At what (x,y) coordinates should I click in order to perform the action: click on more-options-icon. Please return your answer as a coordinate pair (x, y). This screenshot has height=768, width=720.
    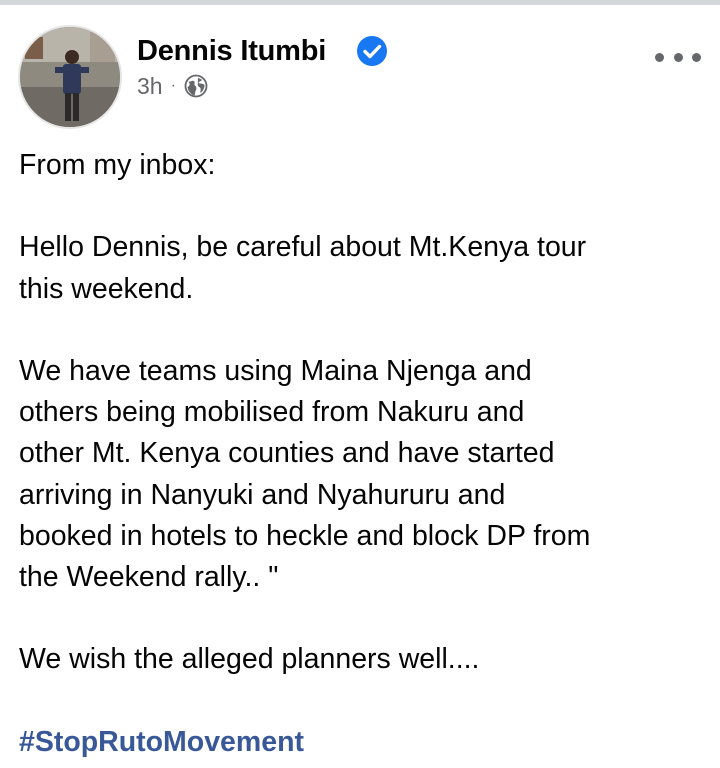
    Looking at the image, I should click on (678, 57).